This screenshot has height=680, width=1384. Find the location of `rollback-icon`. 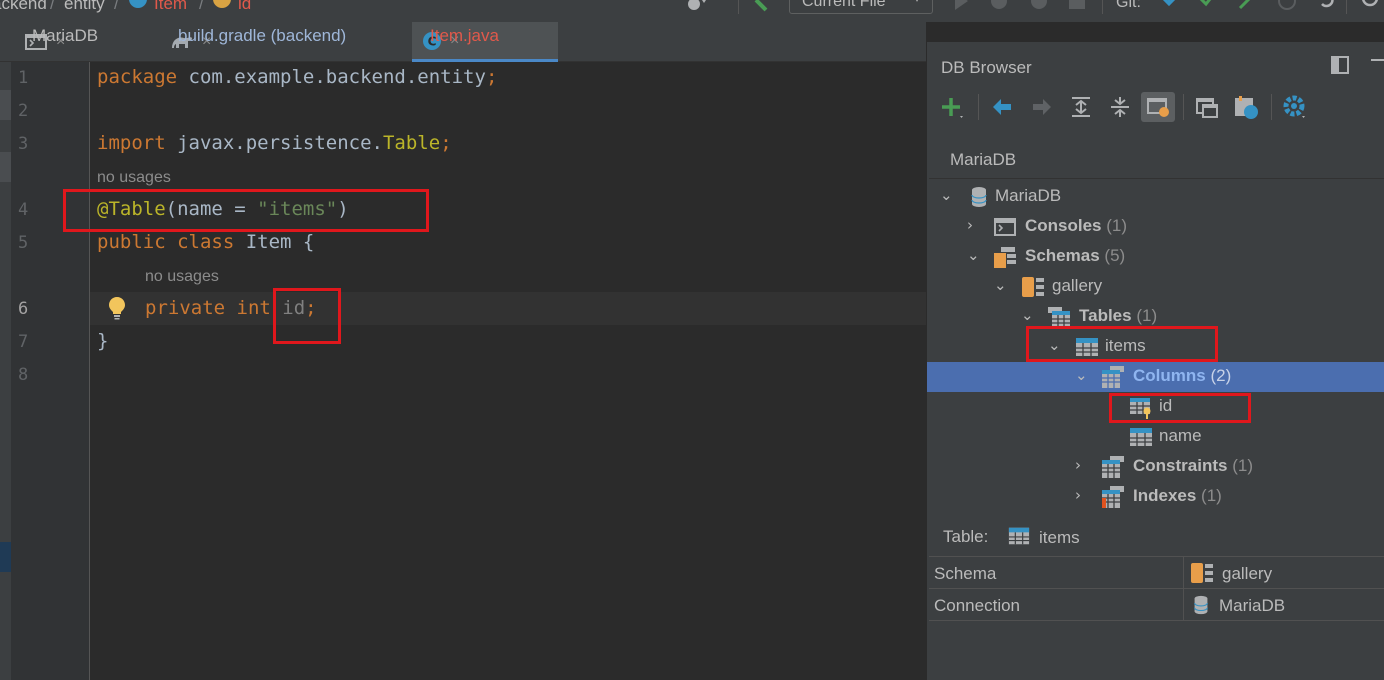

rollback-icon is located at coordinates (1327, 6).